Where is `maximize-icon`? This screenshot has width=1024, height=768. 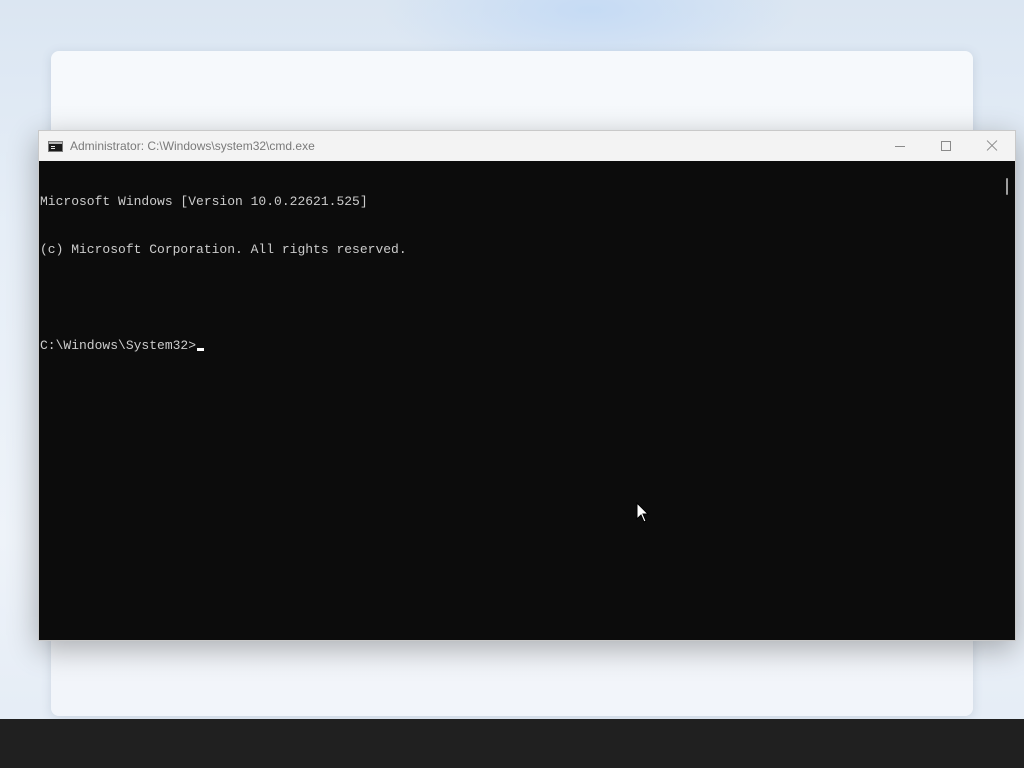
maximize-icon is located at coordinates (946, 146).